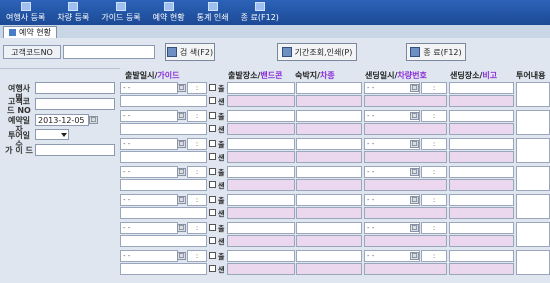 The height and width of the screenshot is (283, 550). I want to click on toolbar-print-statistics-button: 통계 인쇄, so click(213, 12).